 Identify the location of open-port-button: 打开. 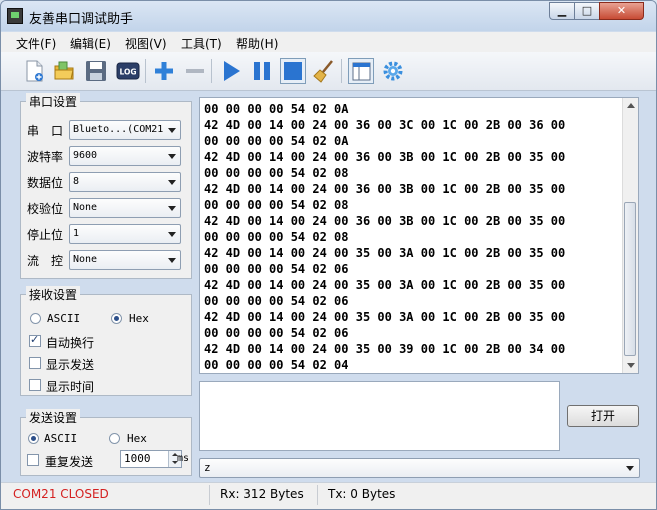
(603, 416).